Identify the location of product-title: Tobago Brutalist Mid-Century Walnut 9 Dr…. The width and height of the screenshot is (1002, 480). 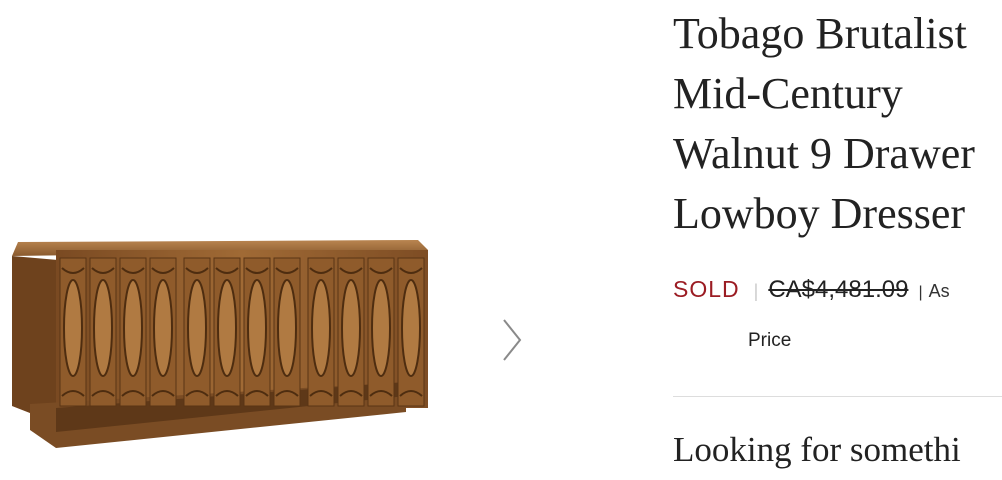
(824, 123).